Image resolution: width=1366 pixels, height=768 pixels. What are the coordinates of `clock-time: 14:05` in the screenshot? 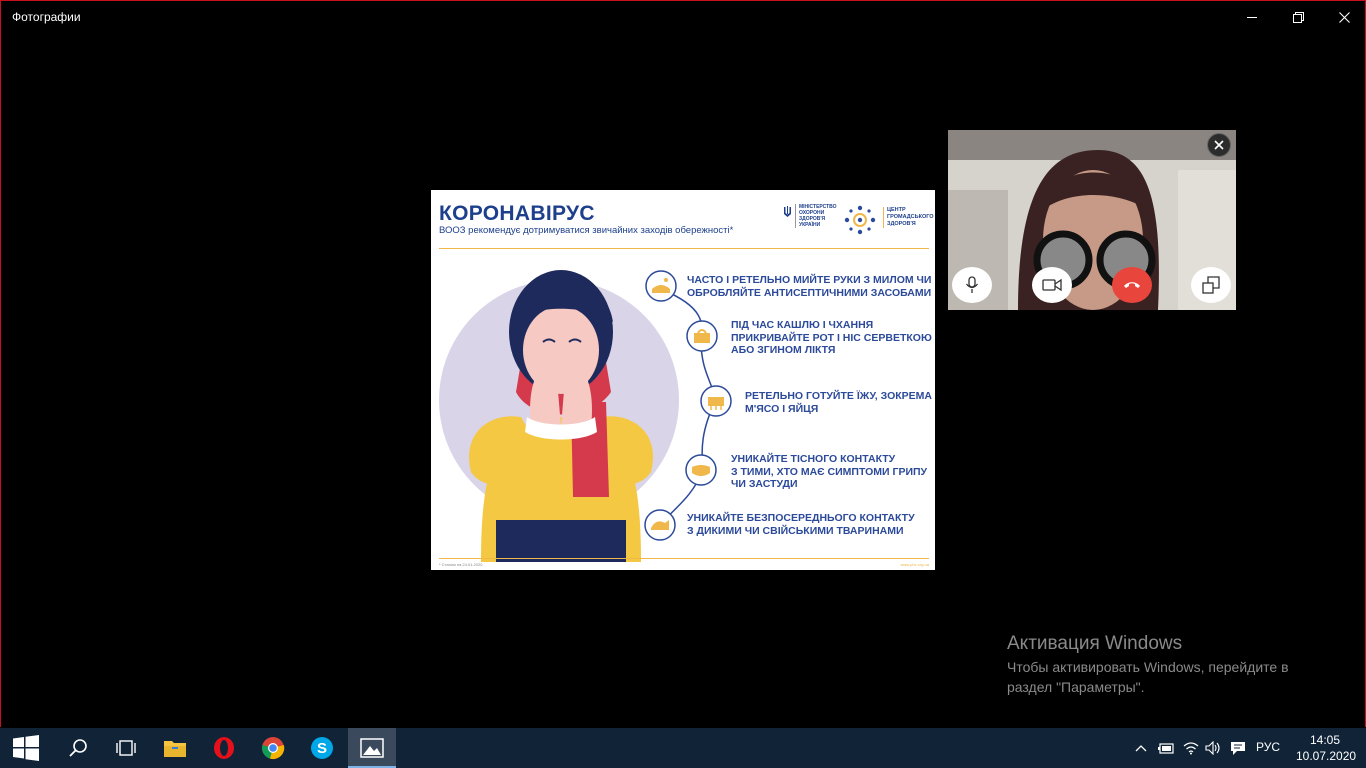 It's located at (1325, 740).